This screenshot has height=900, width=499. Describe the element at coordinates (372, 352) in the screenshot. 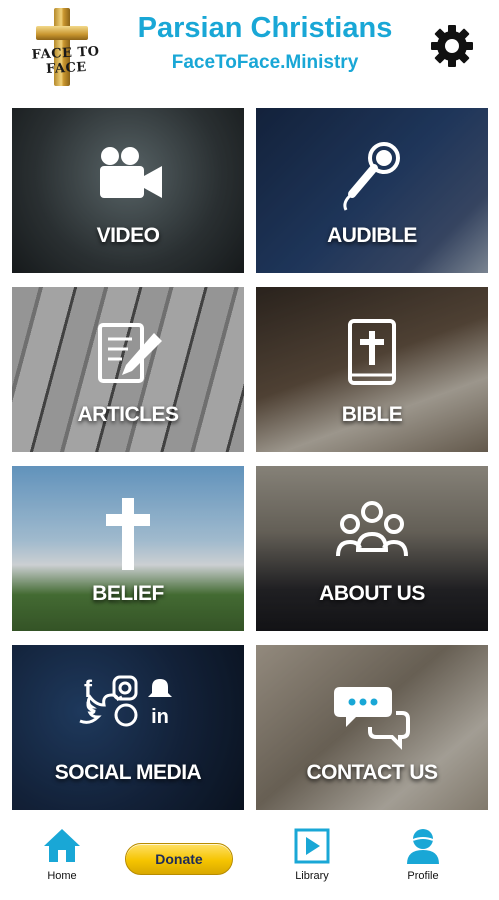

I see `bible-icon` at that location.